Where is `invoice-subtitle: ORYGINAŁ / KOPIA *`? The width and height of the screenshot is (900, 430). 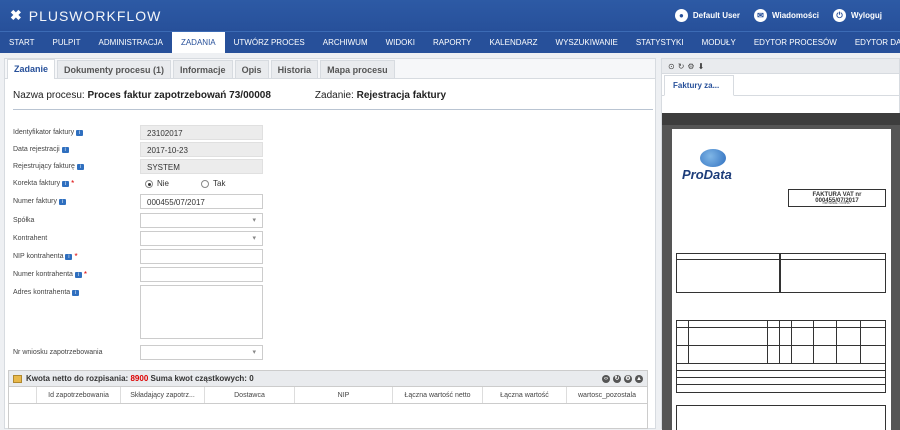
invoice-subtitle: ORYGINAŁ / KOPIA * is located at coordinates (837, 203).